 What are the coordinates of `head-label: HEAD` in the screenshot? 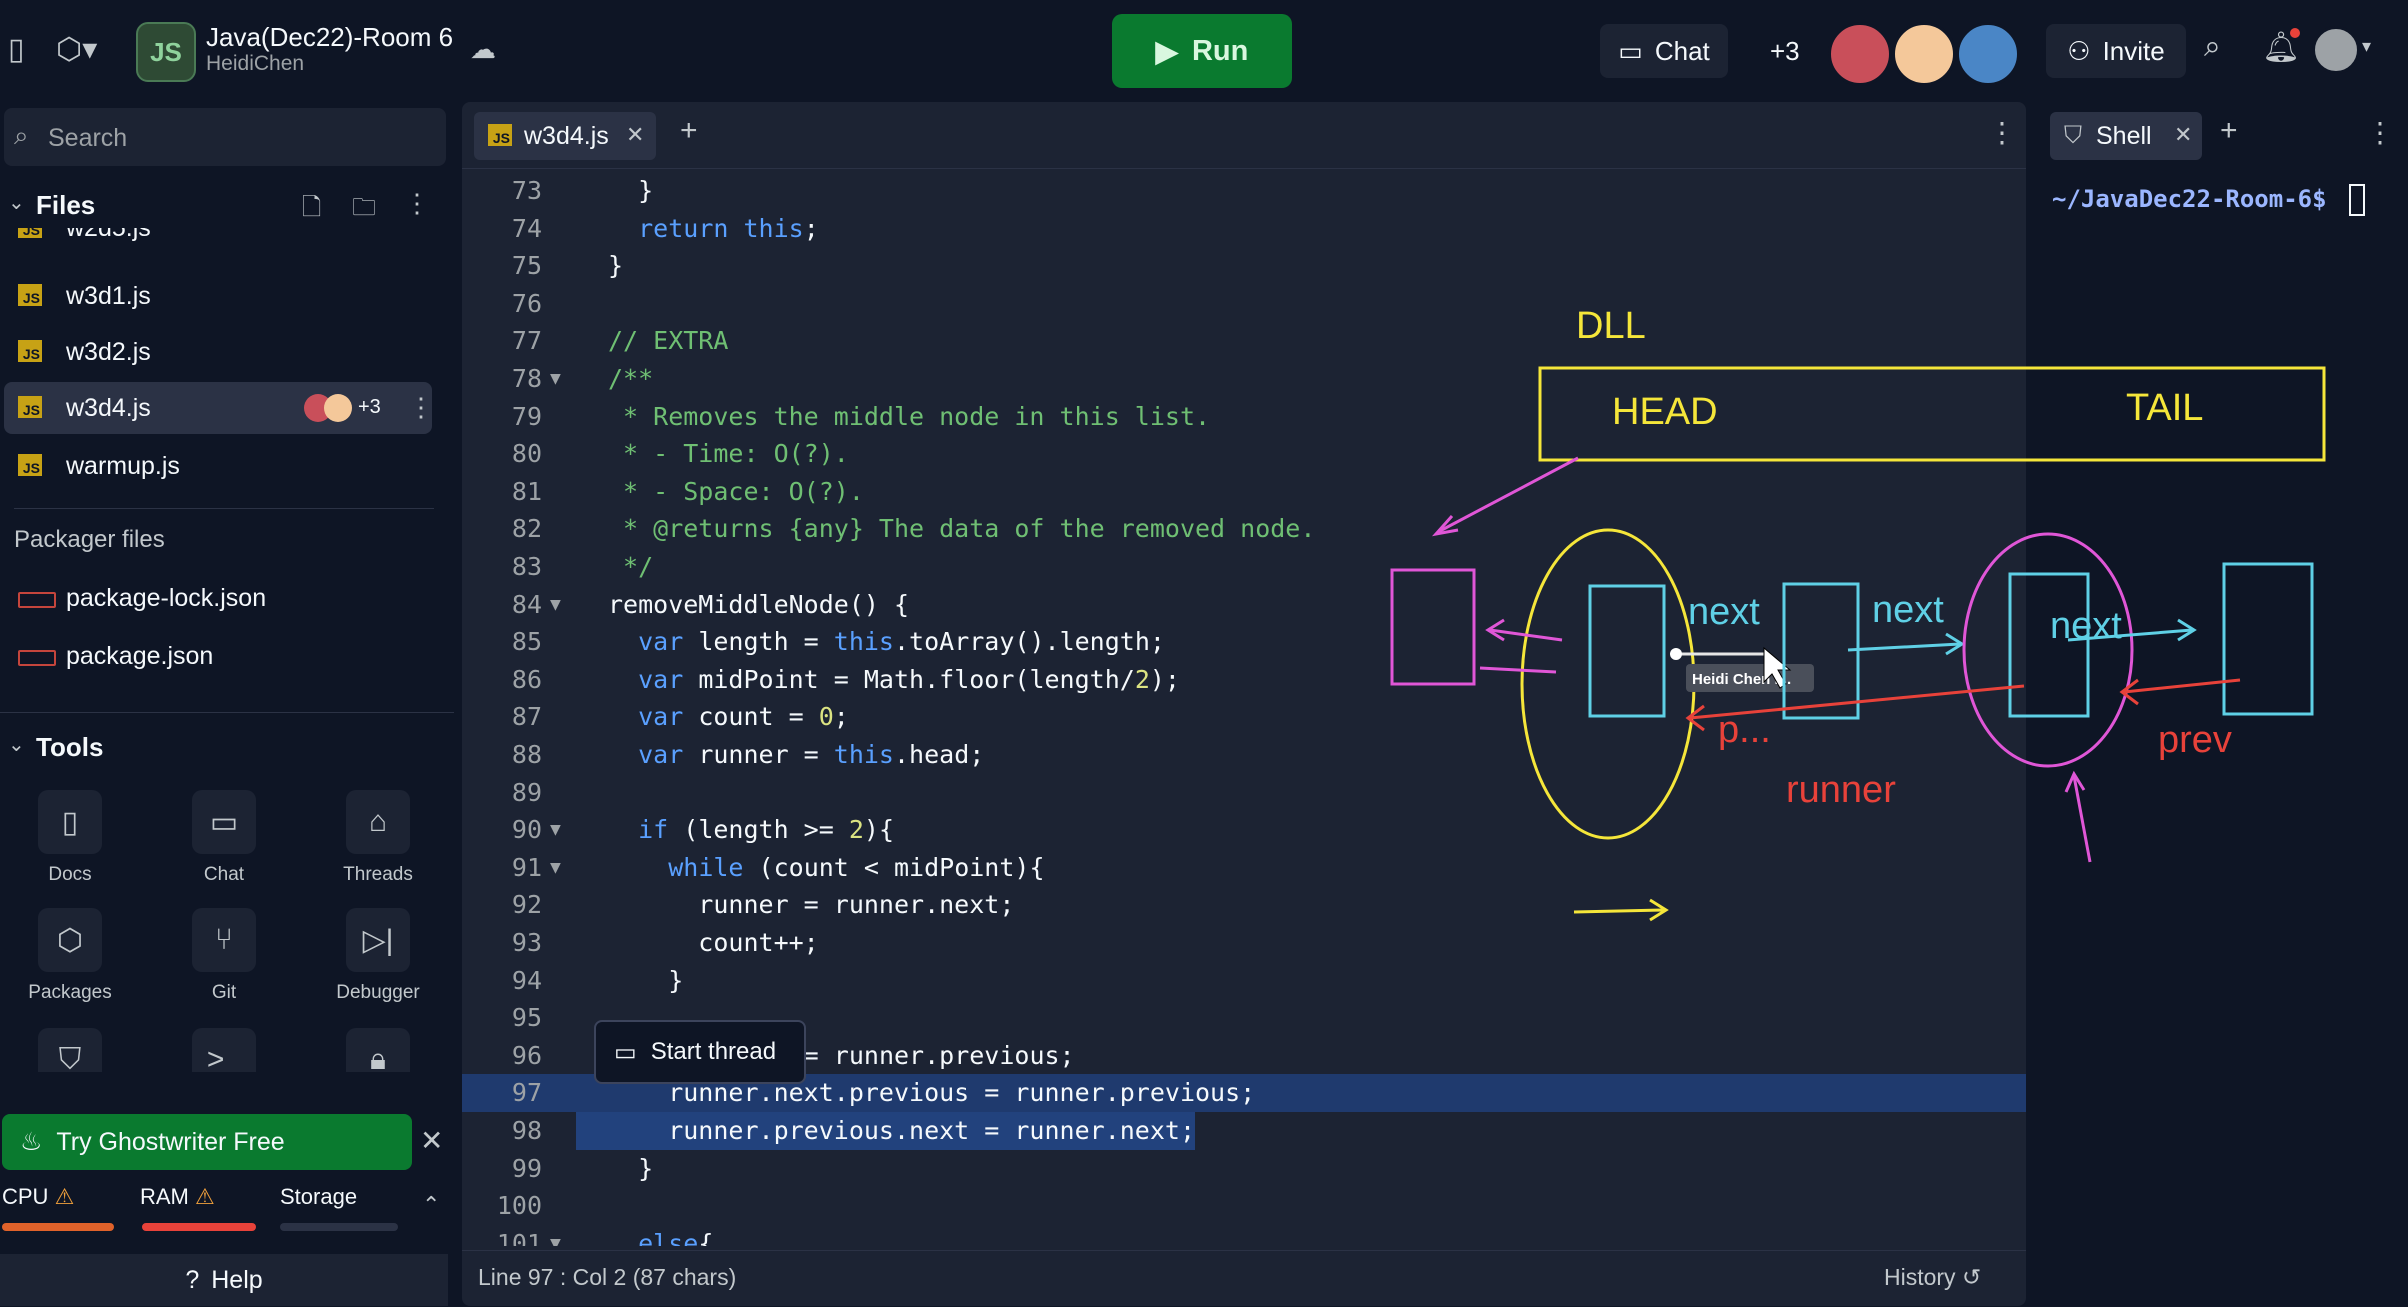 It's located at (1665, 412).